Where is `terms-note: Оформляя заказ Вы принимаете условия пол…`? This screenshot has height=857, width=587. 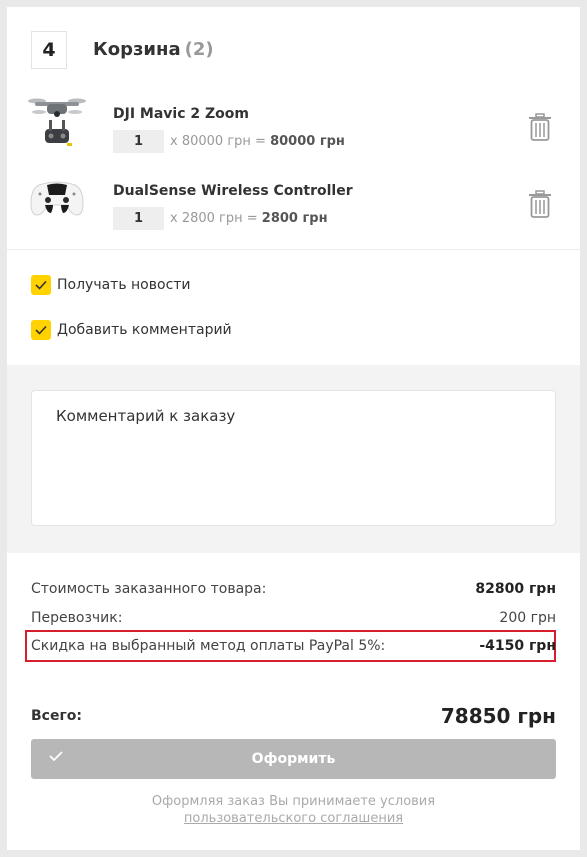 terms-note: Оформляя заказ Вы принимаете условия пол… is located at coordinates (293, 810).